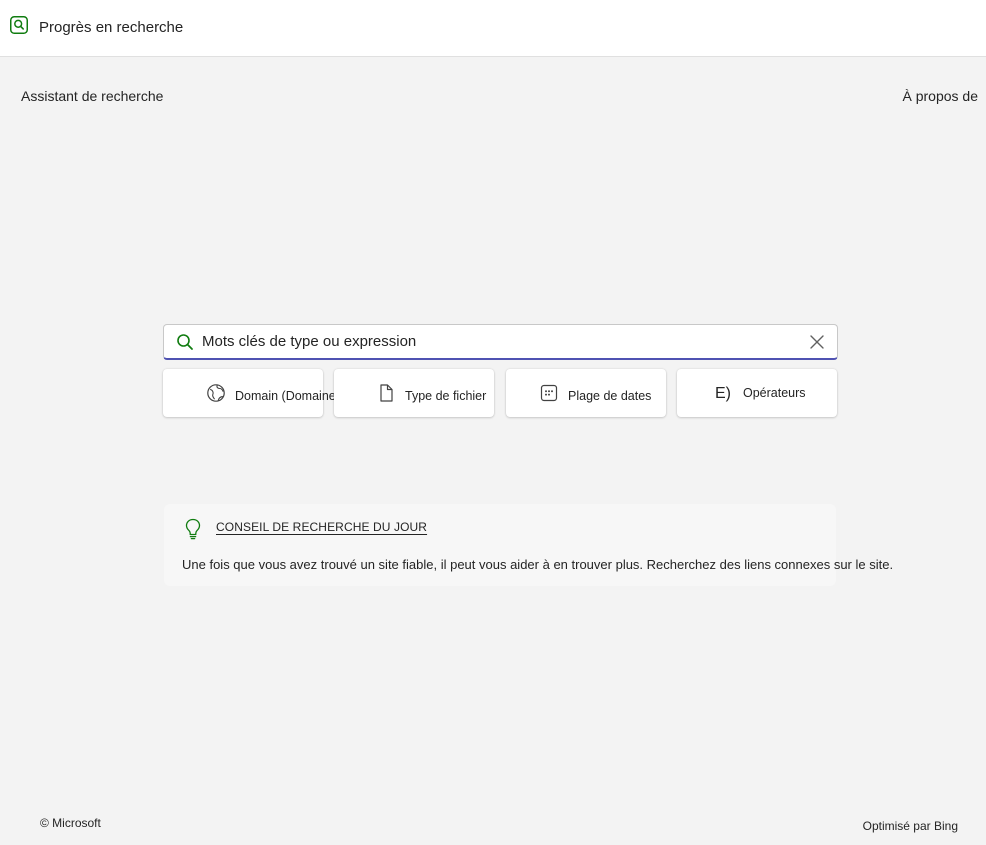 This screenshot has height=845, width=986. I want to click on powered-by-bing-text: Optimisé par Bing, so click(910, 826).